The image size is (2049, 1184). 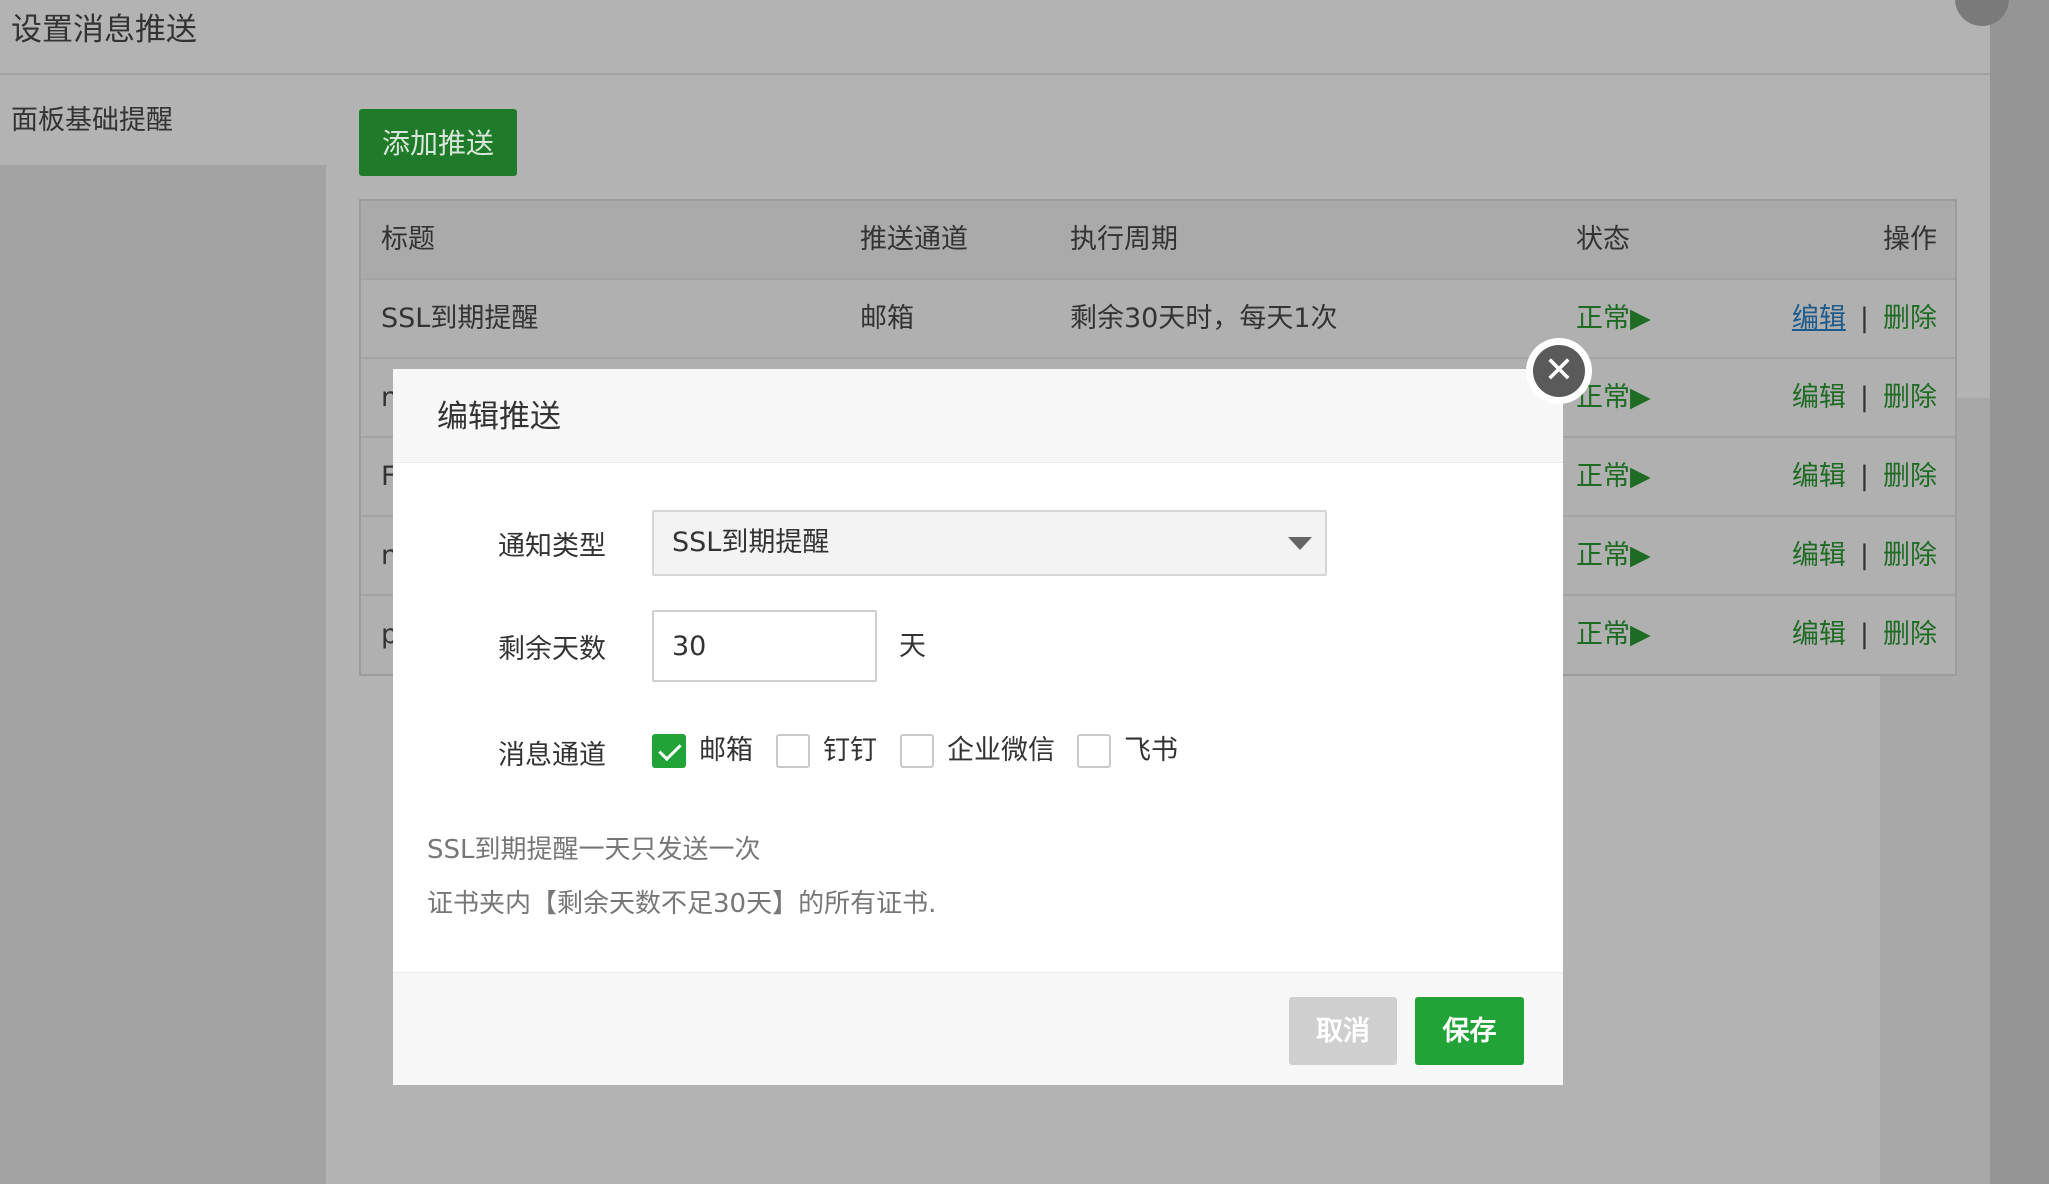 I want to click on cancel-button: 取消, so click(x=1343, y=1031).